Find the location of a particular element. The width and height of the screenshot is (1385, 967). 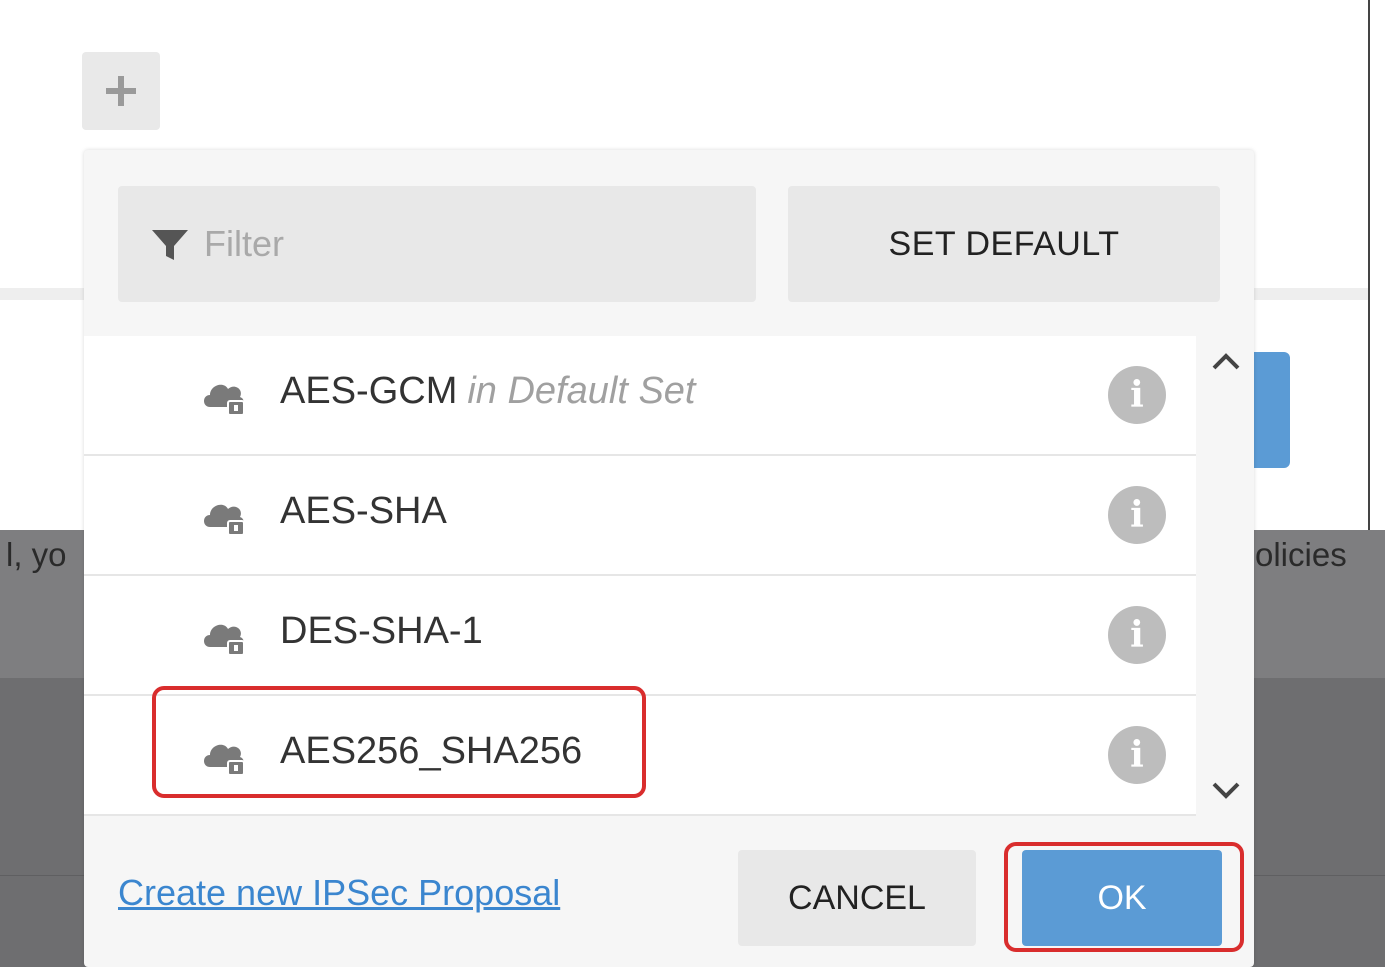

filter-input: Filter is located at coordinates (437, 244).